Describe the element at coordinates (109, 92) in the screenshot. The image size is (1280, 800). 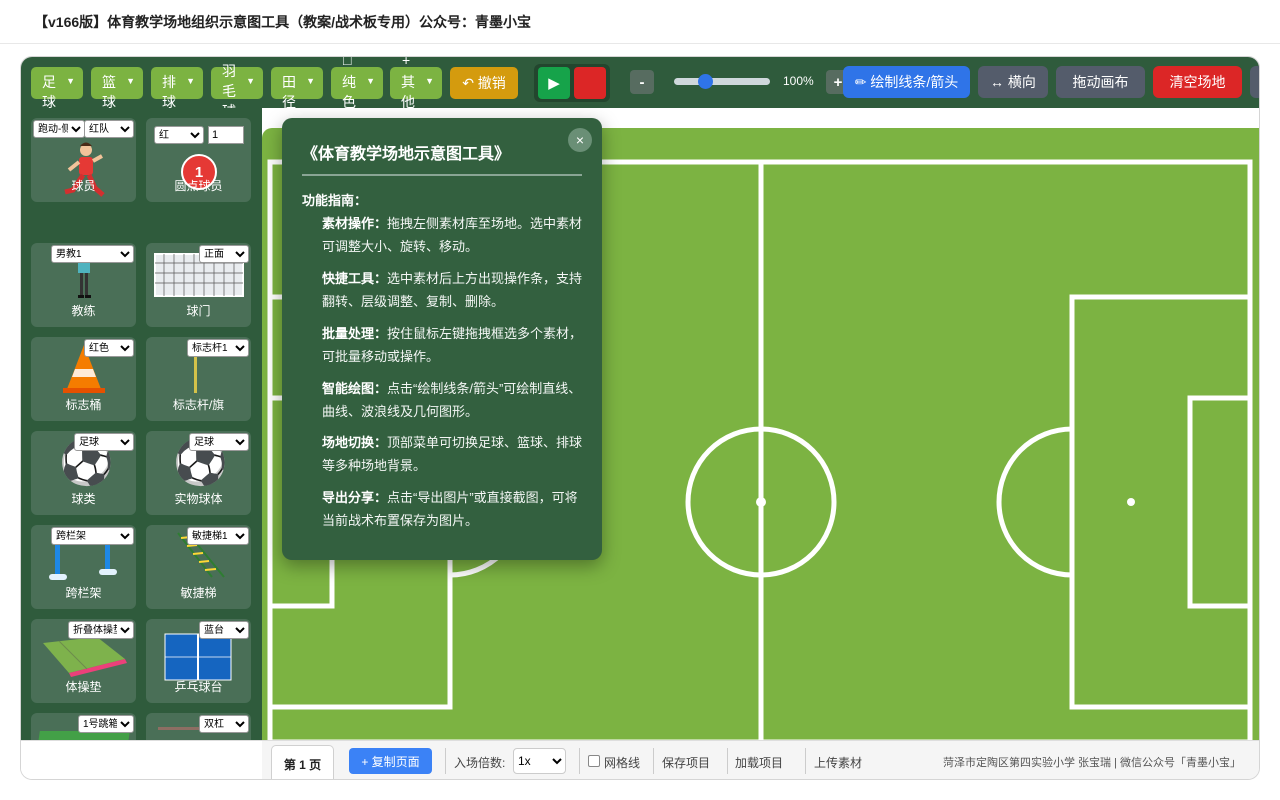
I see `sport-label: 篮球` at that location.